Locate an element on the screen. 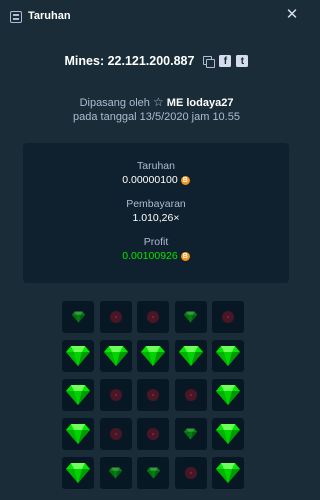  stat-profit-label: Profit is located at coordinates (156, 242).